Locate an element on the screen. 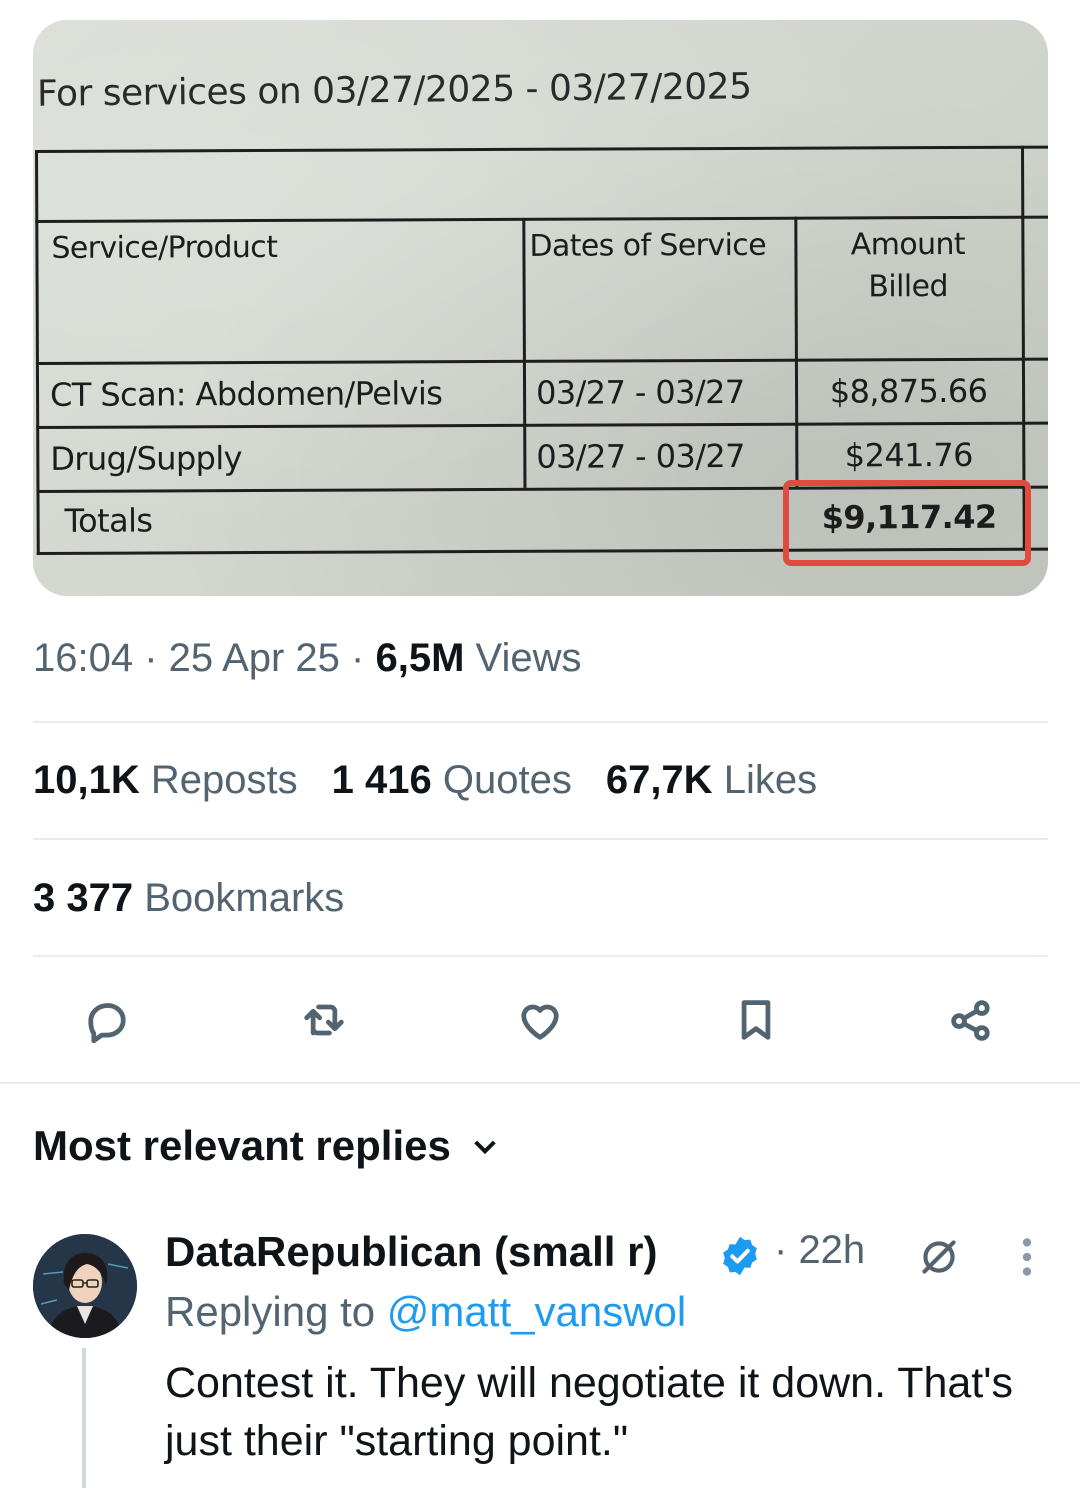  header-dates: Dates of Service is located at coordinates (648, 245).